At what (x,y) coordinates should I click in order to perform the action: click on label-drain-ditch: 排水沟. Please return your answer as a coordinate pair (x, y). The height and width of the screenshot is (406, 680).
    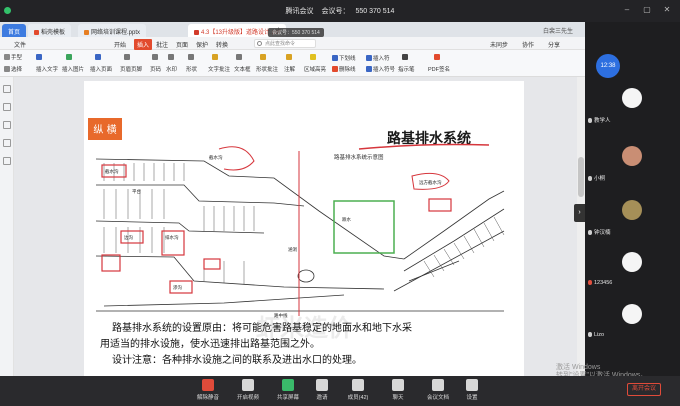
    Looking at the image, I should click on (172, 237).